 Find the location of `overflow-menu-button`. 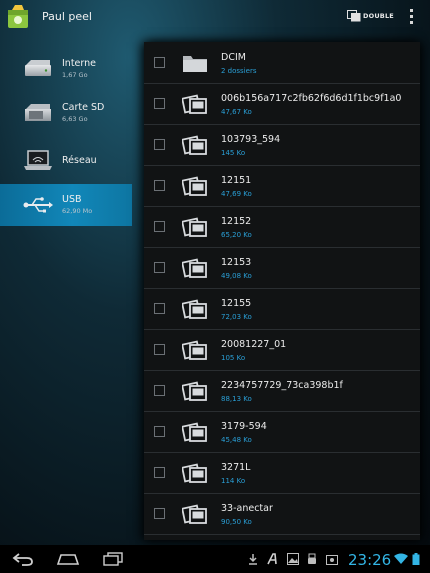

overflow-menu-button is located at coordinates (411, 17).